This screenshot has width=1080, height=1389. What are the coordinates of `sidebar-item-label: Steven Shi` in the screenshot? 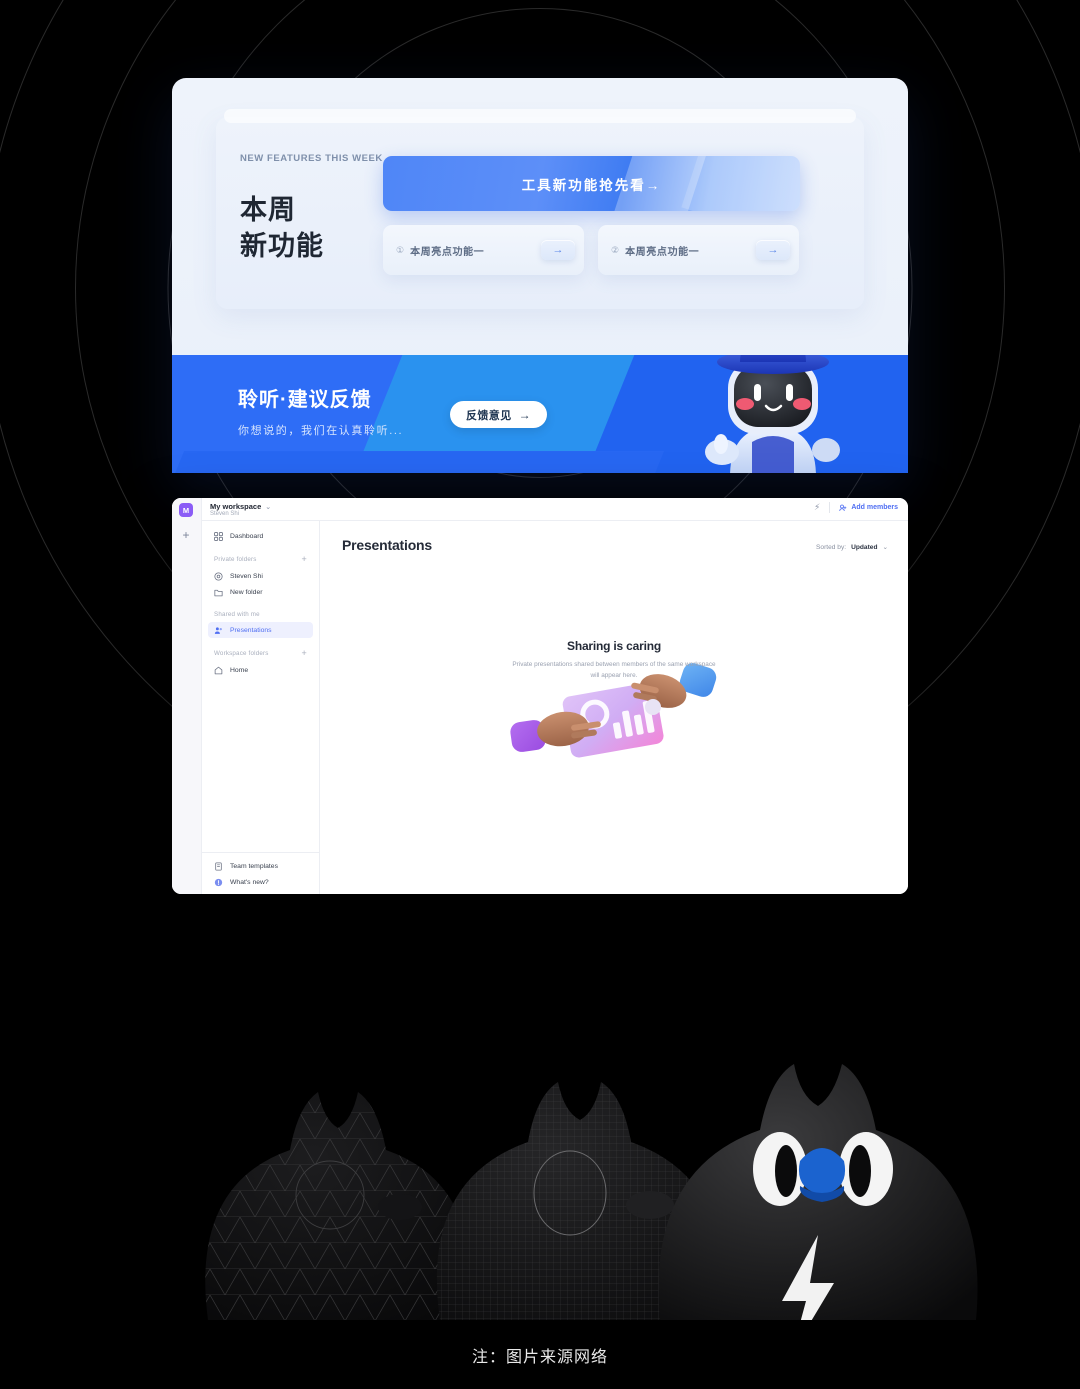 It's located at (246, 576).